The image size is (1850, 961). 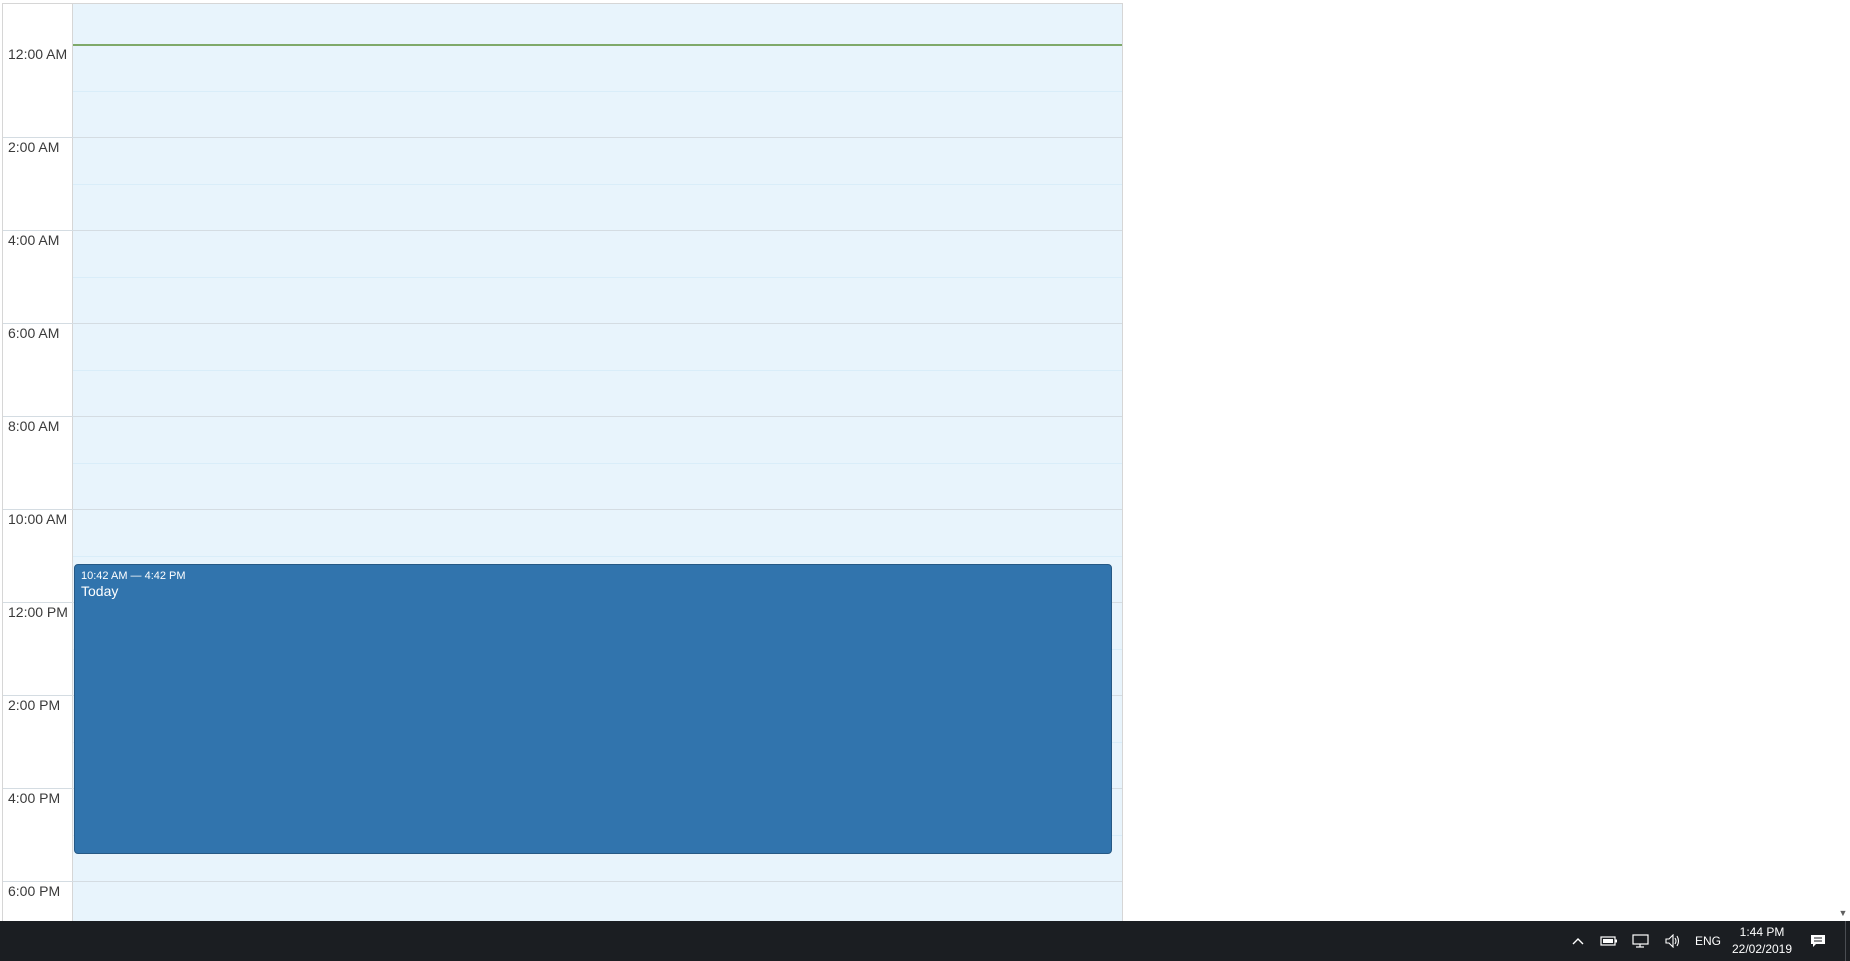 What do you see at coordinates (34, 240) in the screenshot?
I see `time-label: 4:00 AM` at bounding box center [34, 240].